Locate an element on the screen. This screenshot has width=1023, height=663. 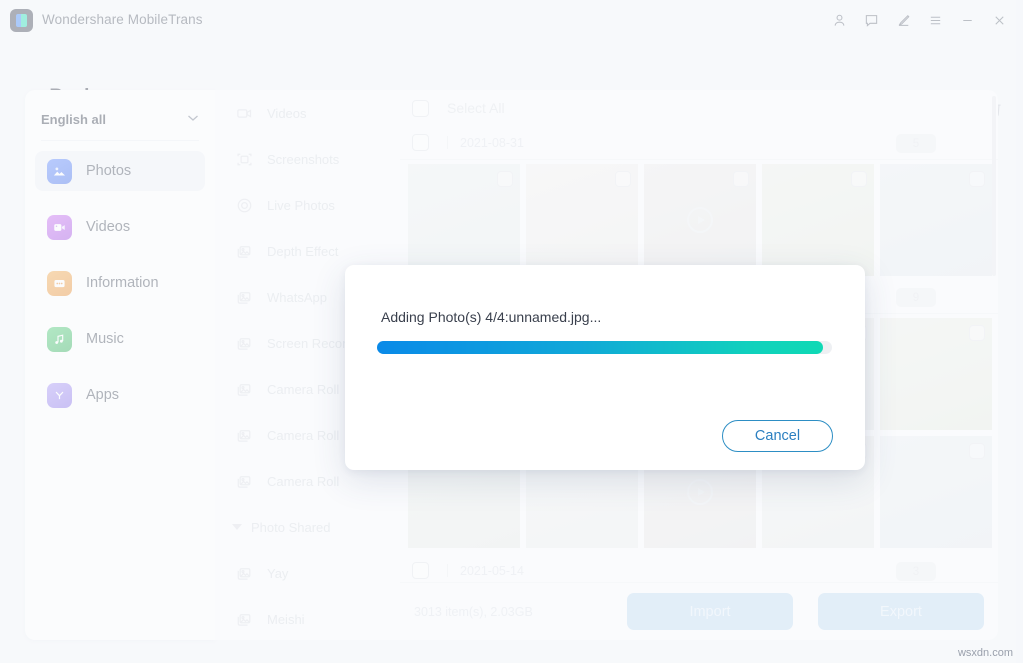
progress-bar-fill is located at coordinates (600, 347).